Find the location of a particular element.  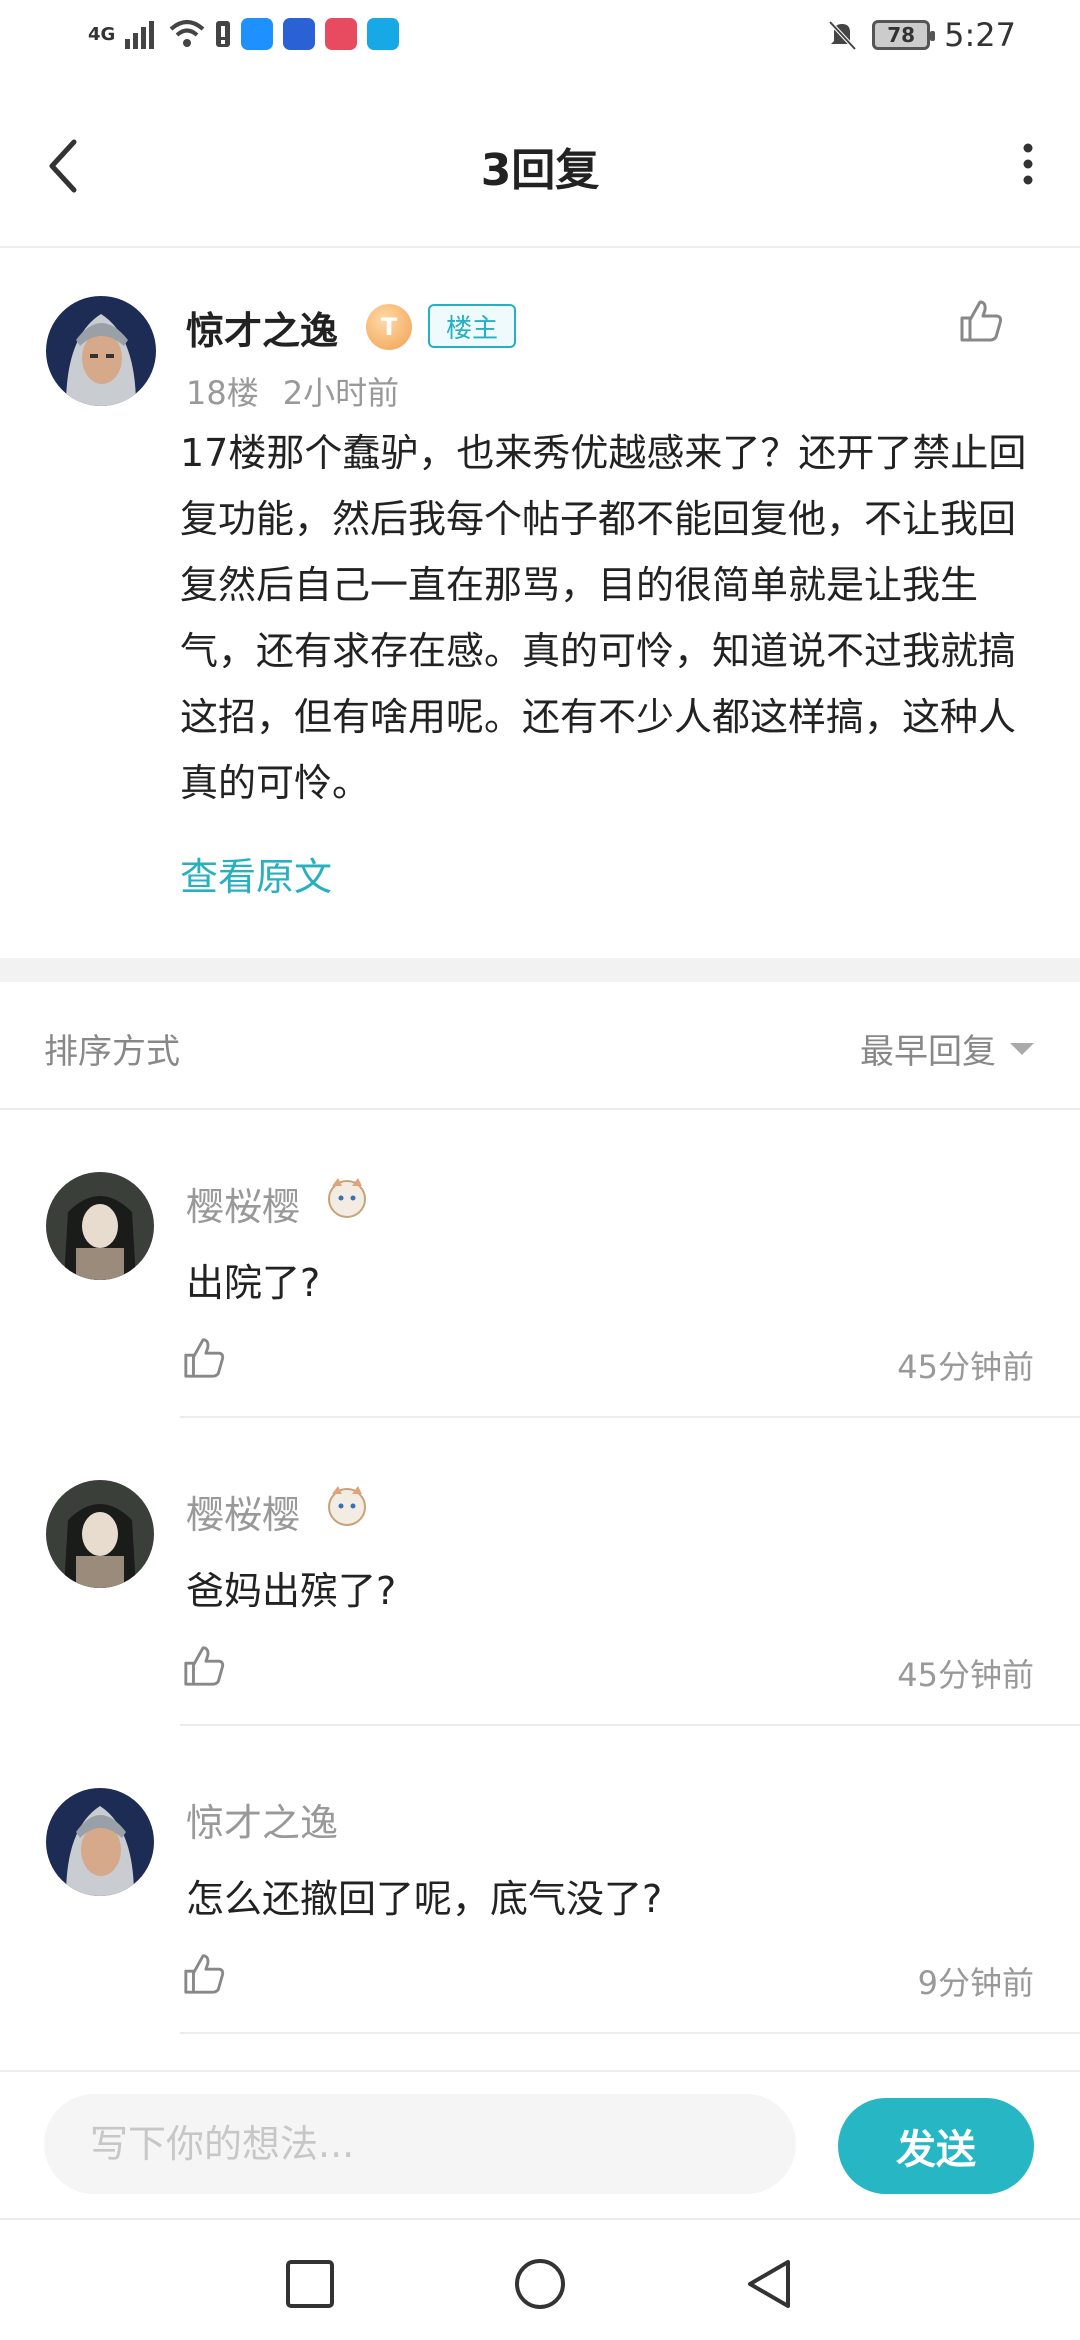

post-meta: 18楼 2小时前 is located at coordinates (304, 391).